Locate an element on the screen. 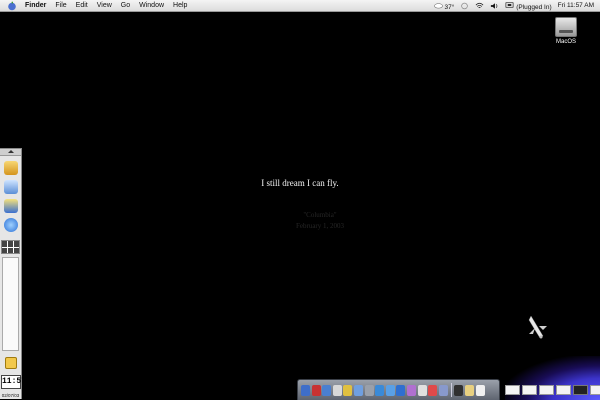 This screenshot has height=400, width=600. hard-drive-icon is located at coordinates (566, 27).